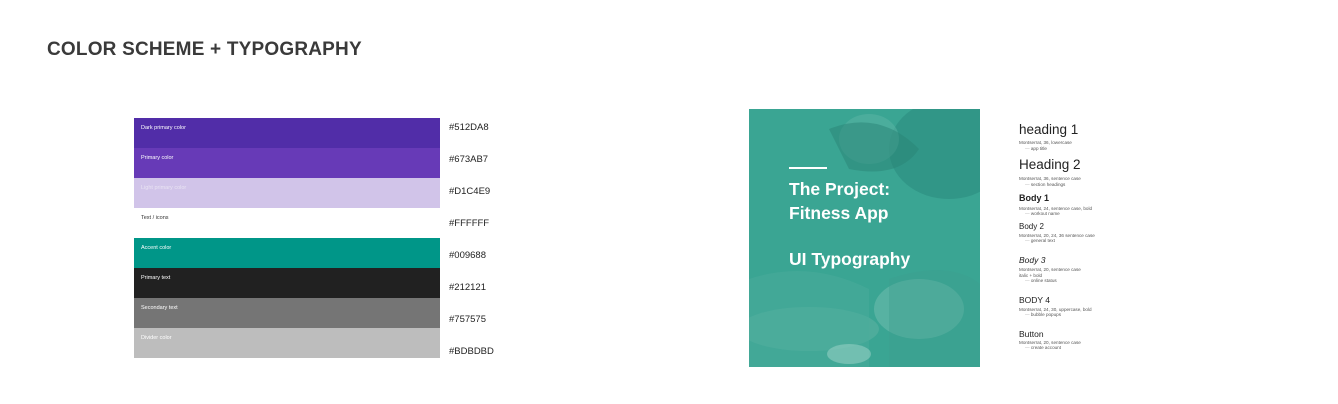 The image size is (1338, 404). What do you see at coordinates (808, 168) in the screenshot?
I see `hero-accent-line` at bounding box center [808, 168].